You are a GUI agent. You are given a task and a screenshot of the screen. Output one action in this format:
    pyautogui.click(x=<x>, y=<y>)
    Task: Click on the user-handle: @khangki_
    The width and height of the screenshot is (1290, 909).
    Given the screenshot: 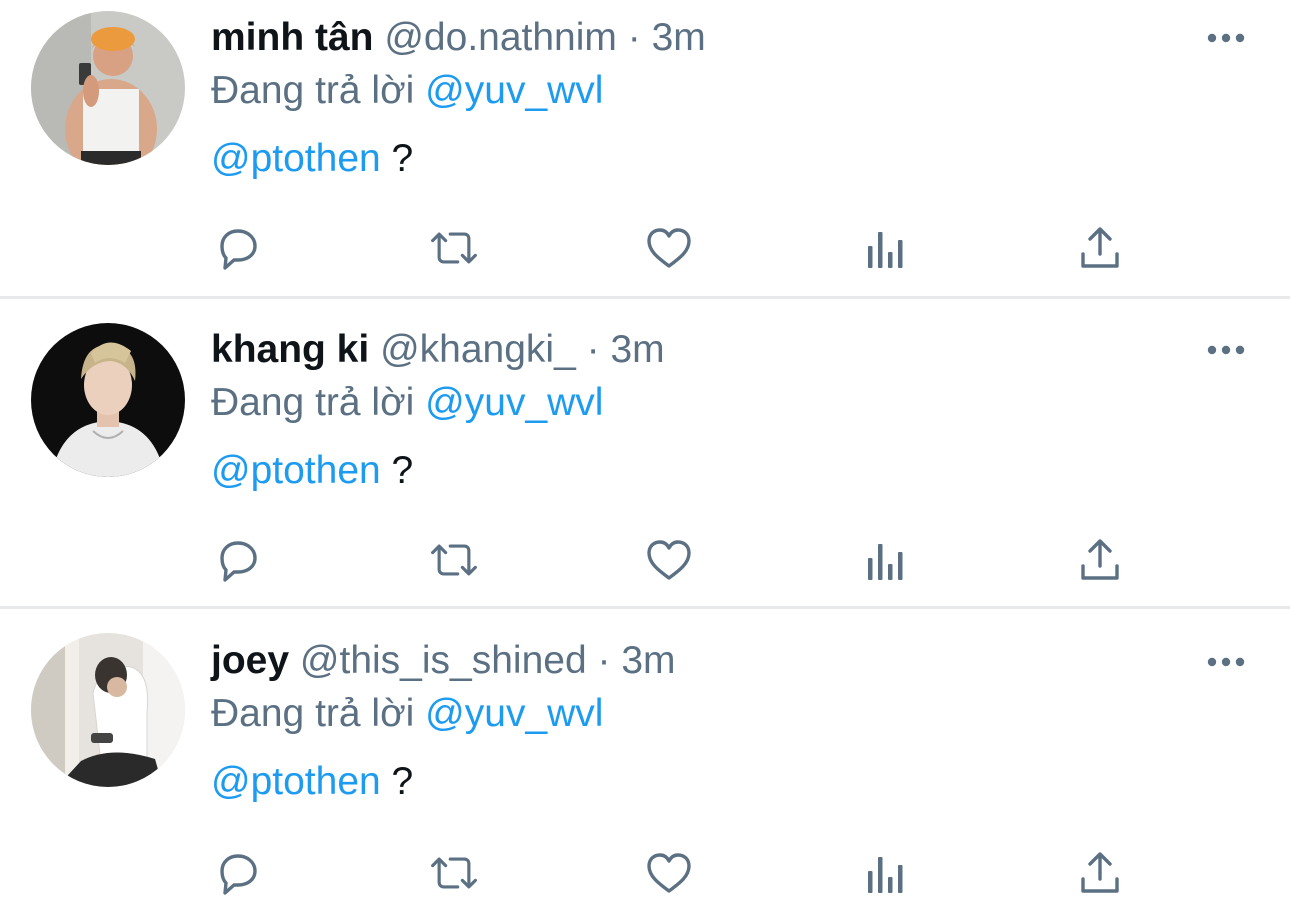 What is the action you would take?
    pyautogui.click(x=478, y=349)
    